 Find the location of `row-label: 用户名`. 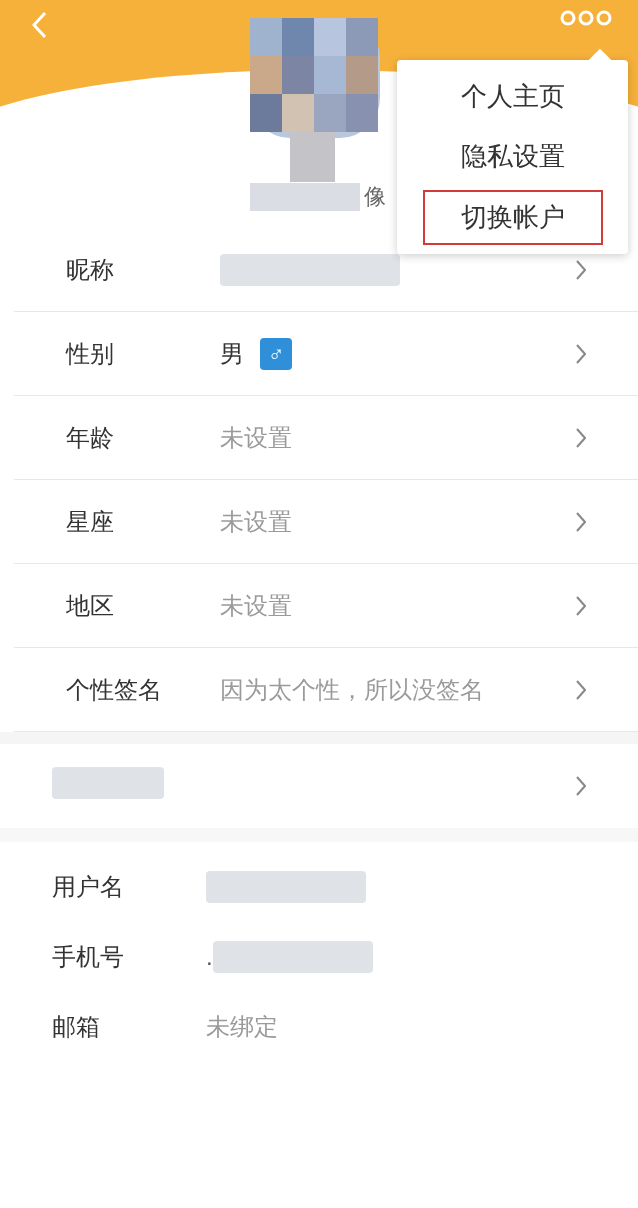

row-label: 用户名 is located at coordinates (88, 887).